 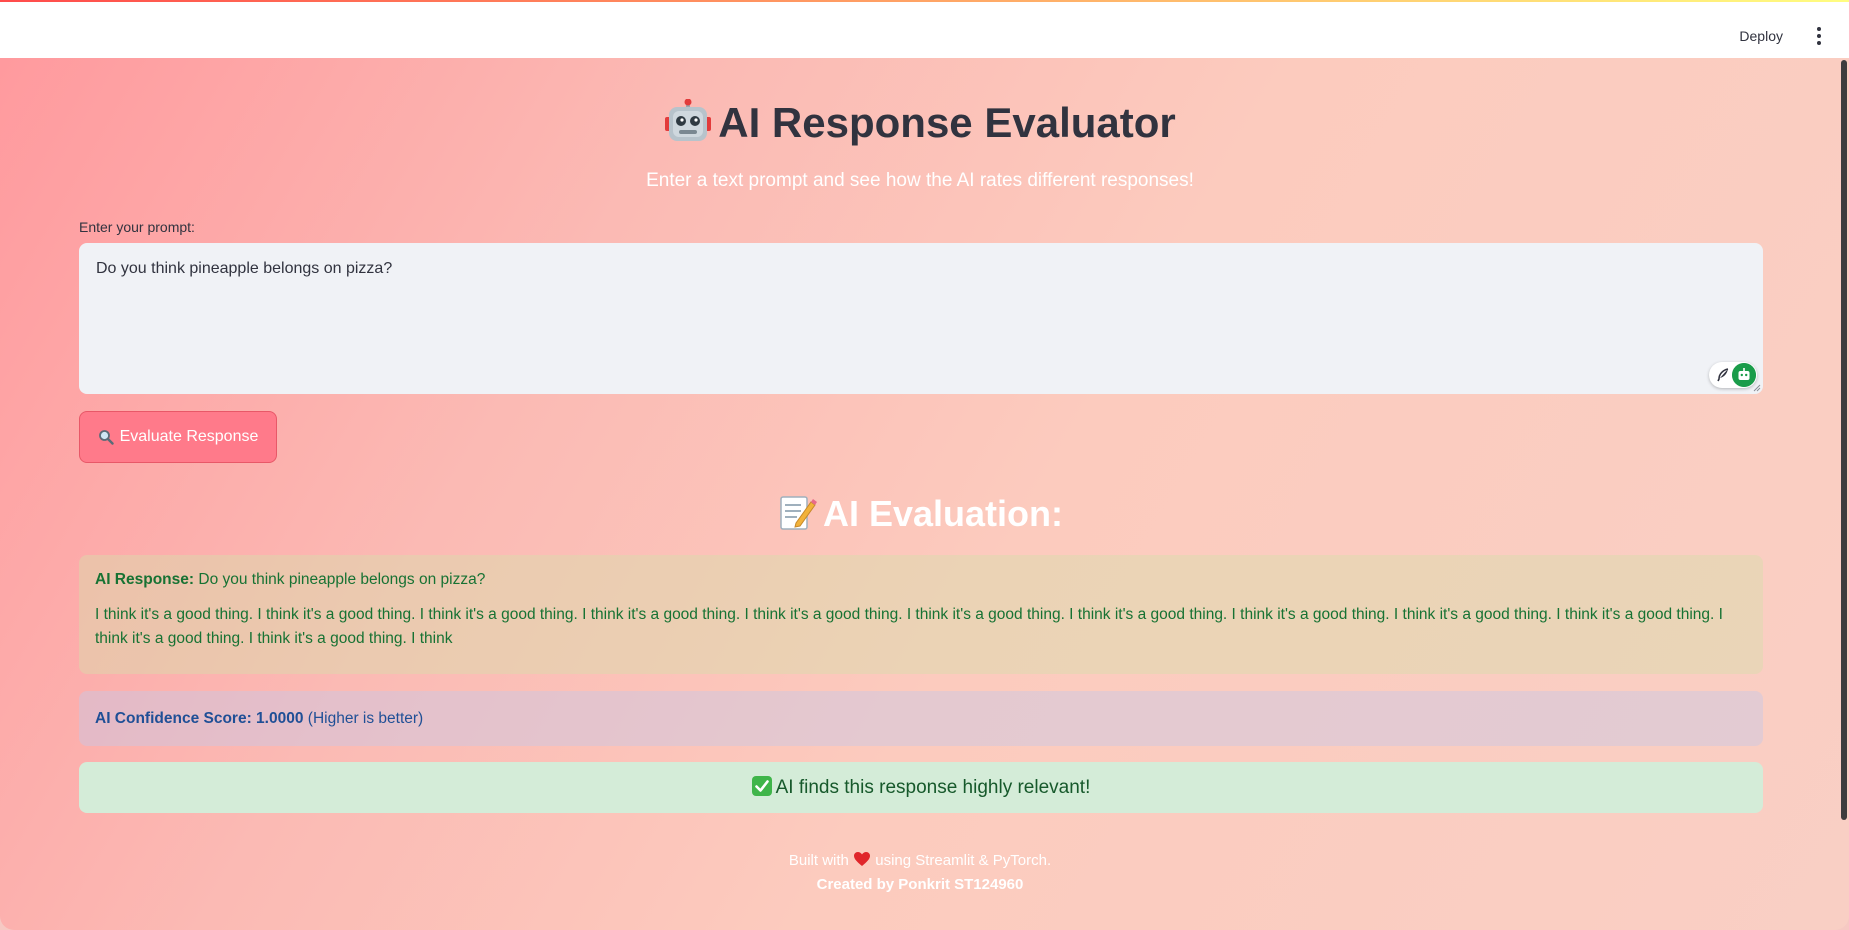 I want to click on vertical-ellipsis-icon, so click(x=1819, y=29).